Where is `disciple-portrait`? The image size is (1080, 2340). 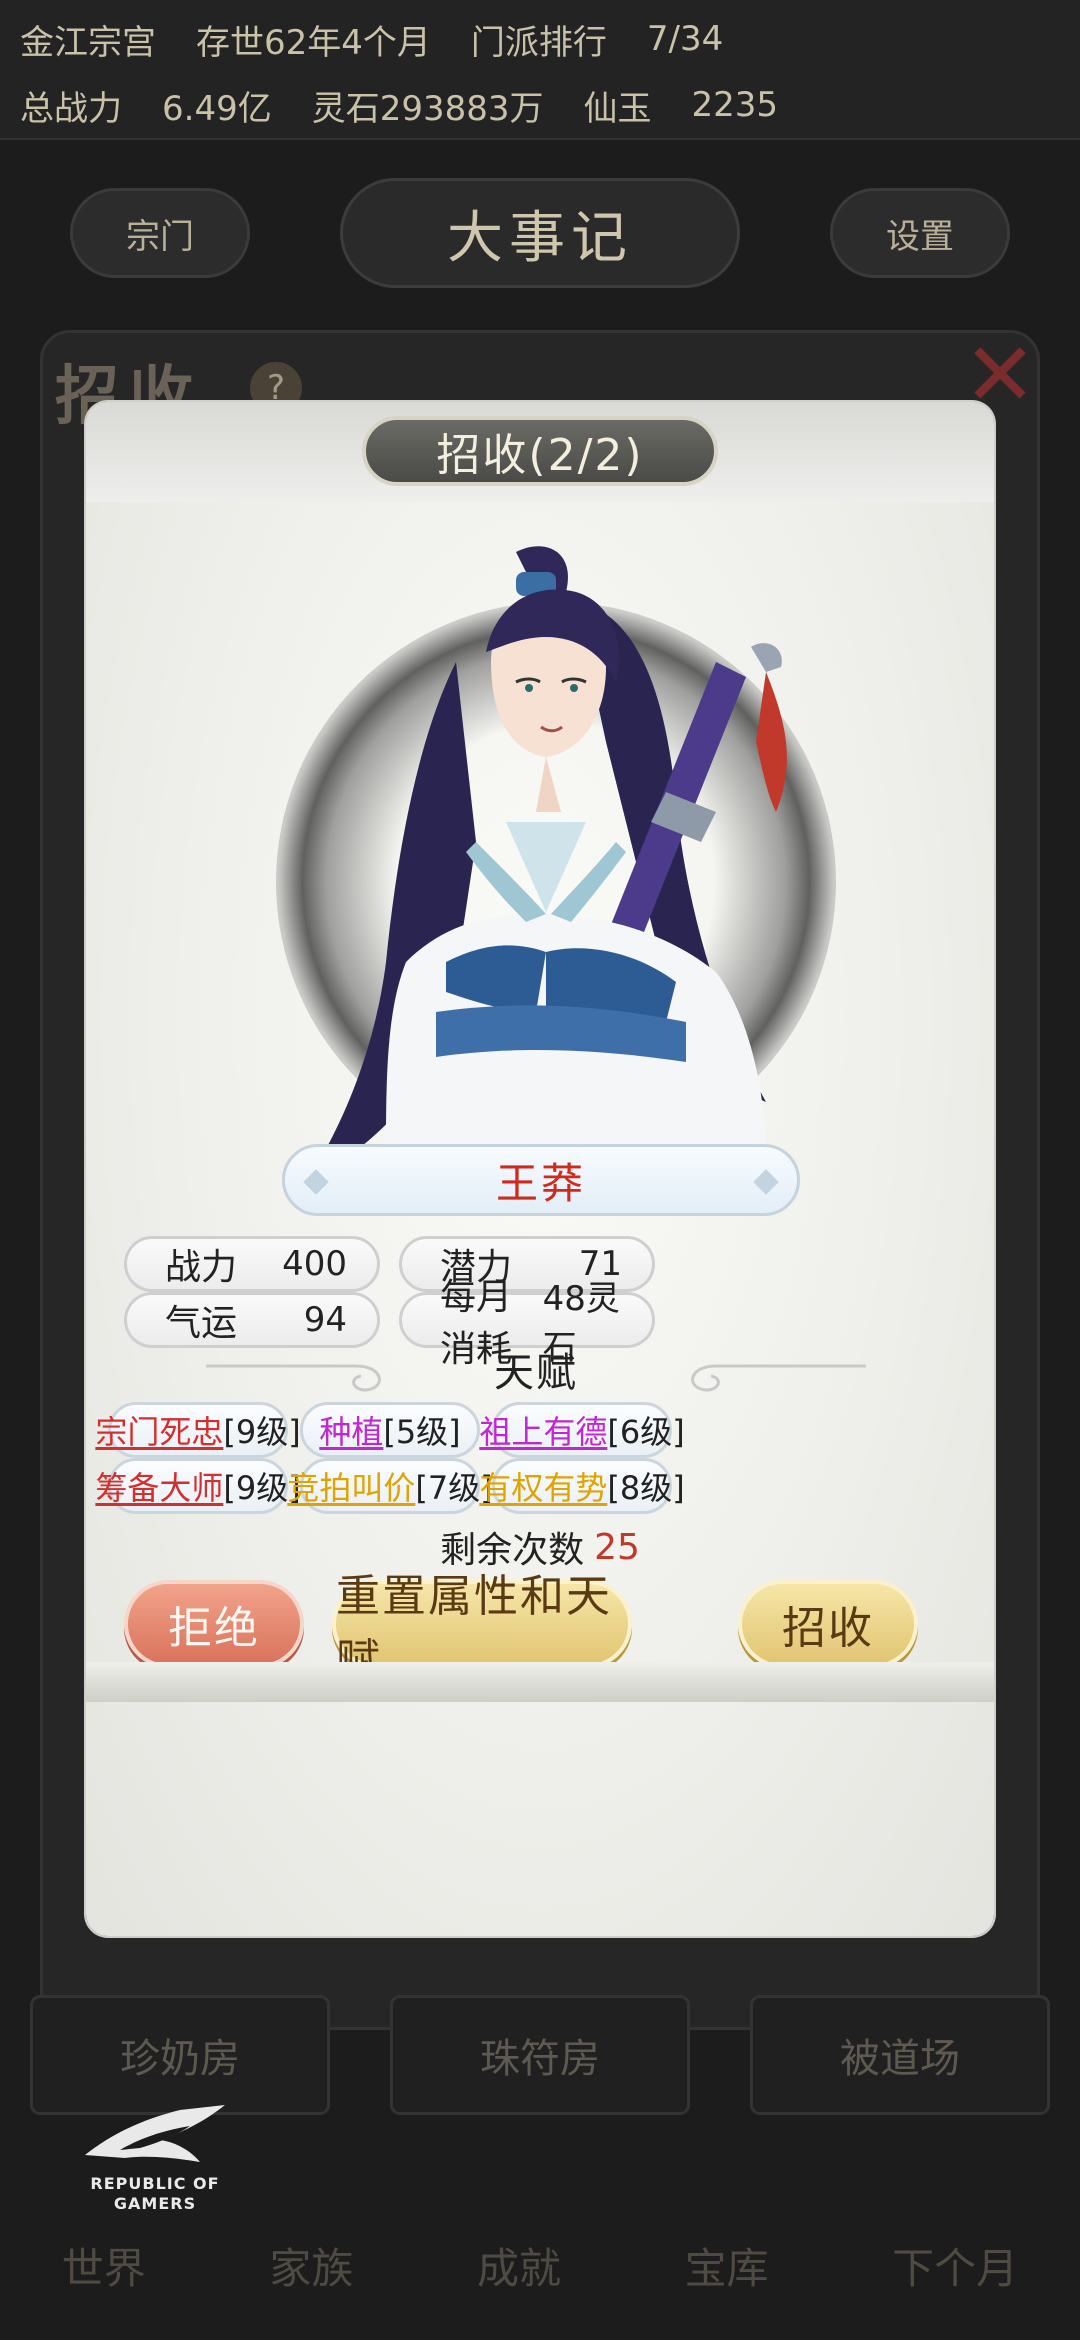
disciple-portrait is located at coordinates (546, 864).